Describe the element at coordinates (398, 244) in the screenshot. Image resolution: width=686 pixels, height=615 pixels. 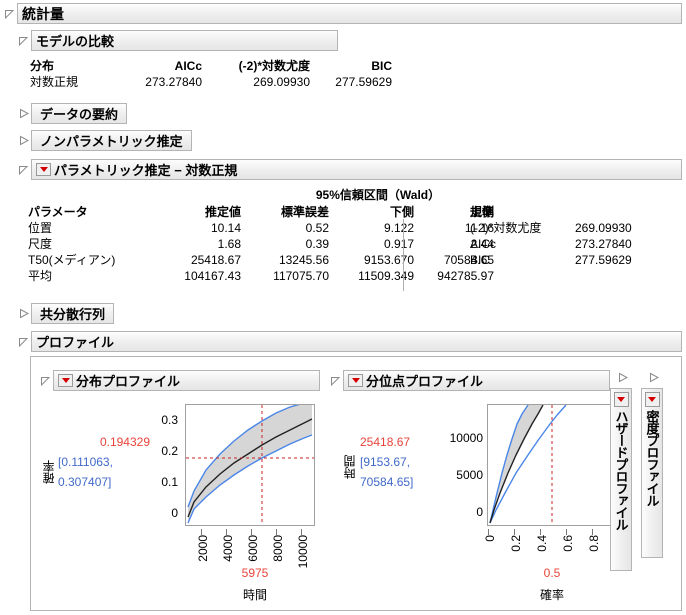
I see `cell-lower: 0.917` at that location.